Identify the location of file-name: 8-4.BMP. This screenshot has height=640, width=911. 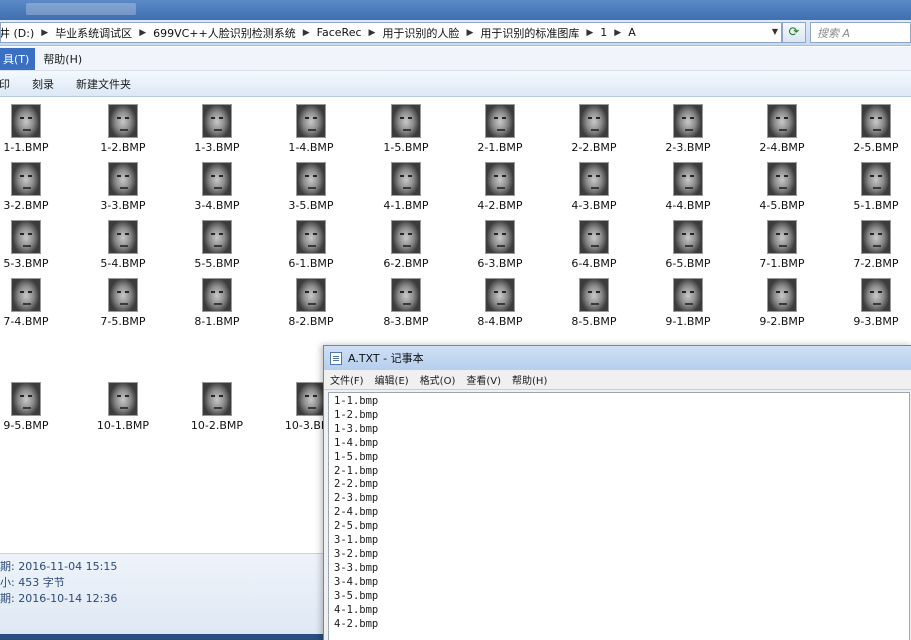
(500, 321).